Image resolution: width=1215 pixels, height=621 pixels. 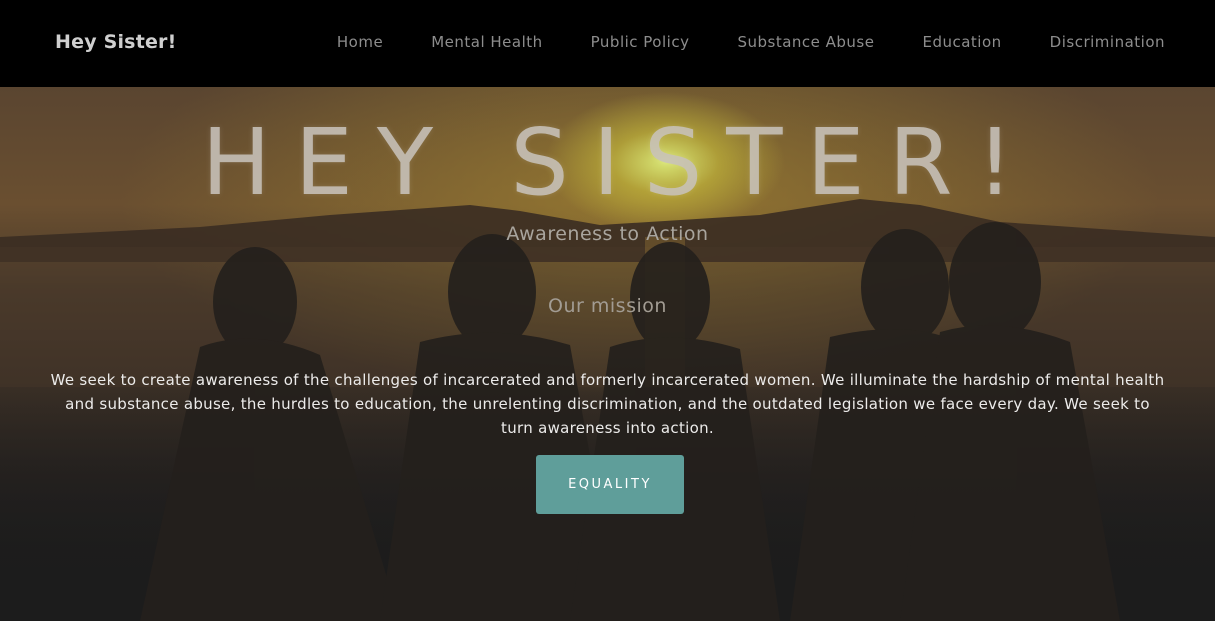 What do you see at coordinates (961, 42) in the screenshot?
I see `nav-link-education: Education` at bounding box center [961, 42].